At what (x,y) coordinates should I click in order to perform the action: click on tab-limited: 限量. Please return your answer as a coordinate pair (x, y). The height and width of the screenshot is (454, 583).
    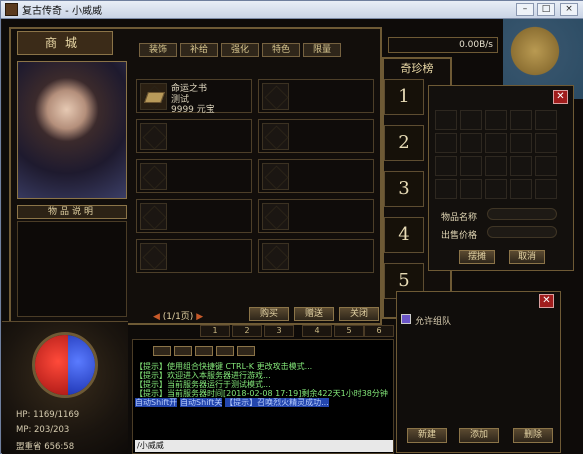
    Looking at the image, I should click on (322, 50).